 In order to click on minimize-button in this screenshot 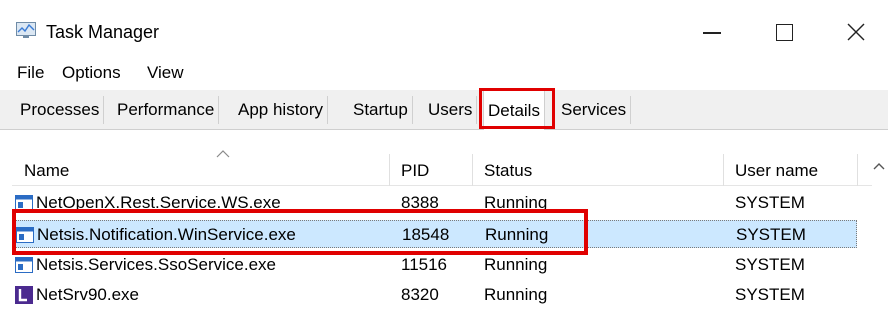, I will do `click(712, 32)`.